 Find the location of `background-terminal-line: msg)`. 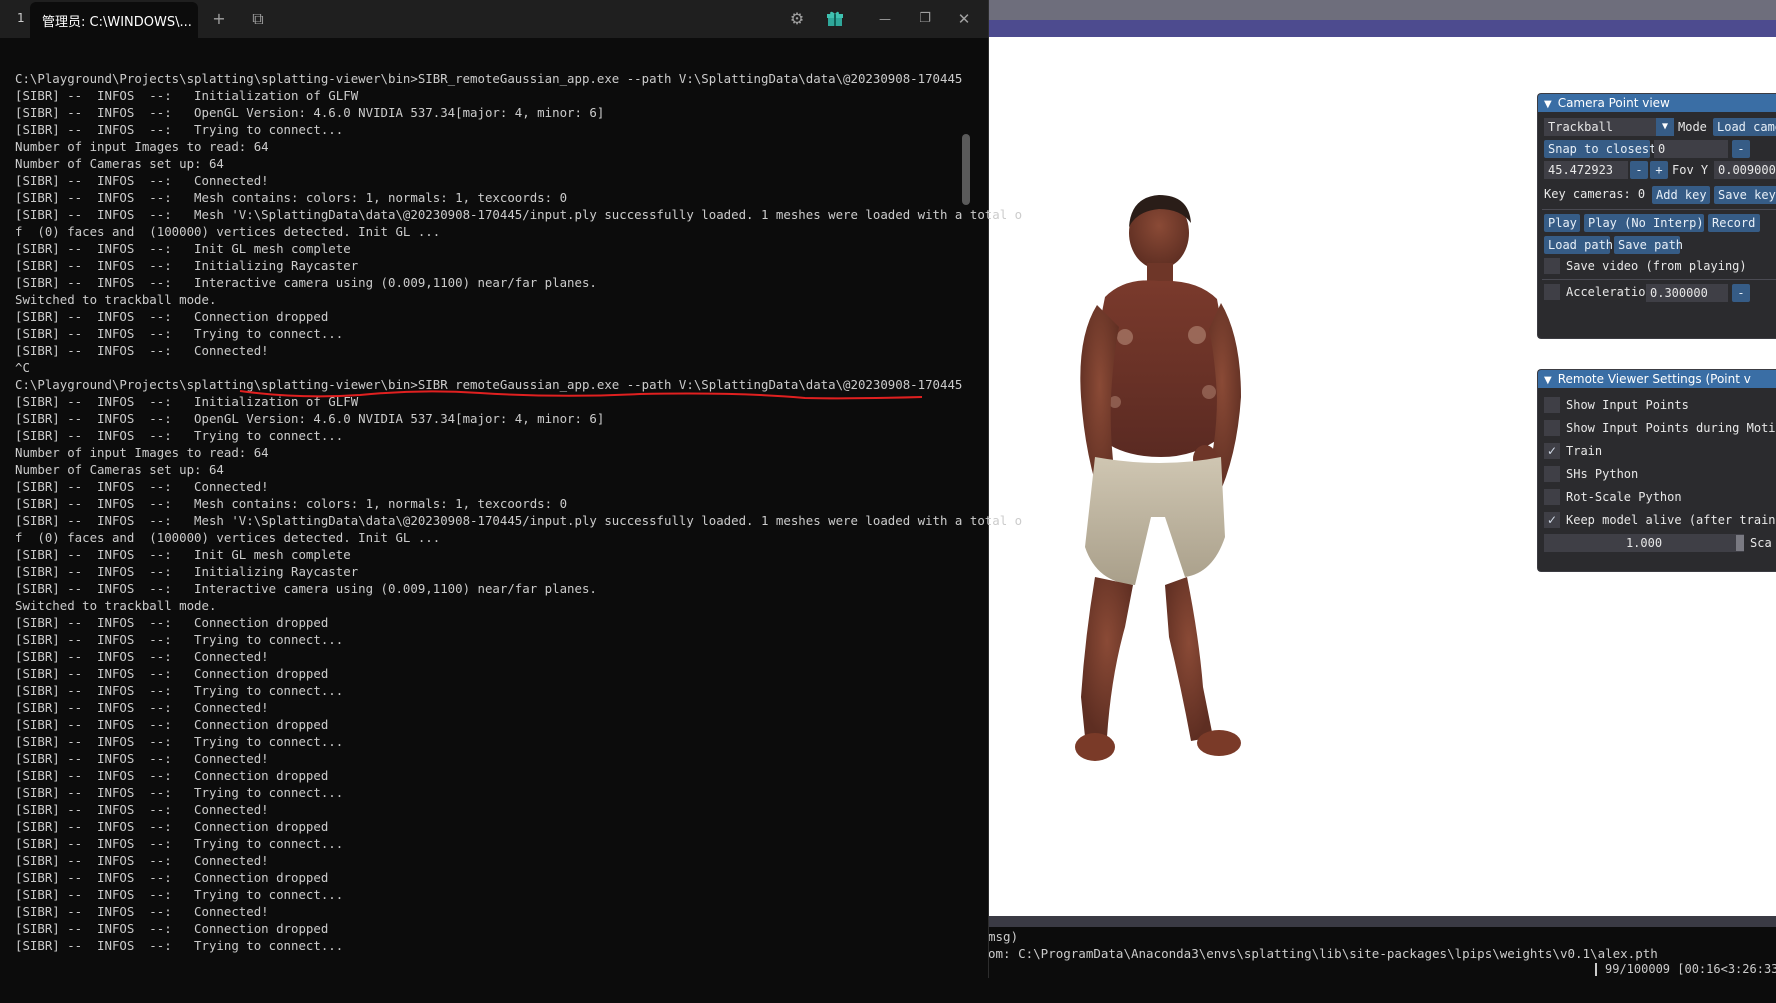

background-terminal-line: msg) is located at coordinates (1003, 936).